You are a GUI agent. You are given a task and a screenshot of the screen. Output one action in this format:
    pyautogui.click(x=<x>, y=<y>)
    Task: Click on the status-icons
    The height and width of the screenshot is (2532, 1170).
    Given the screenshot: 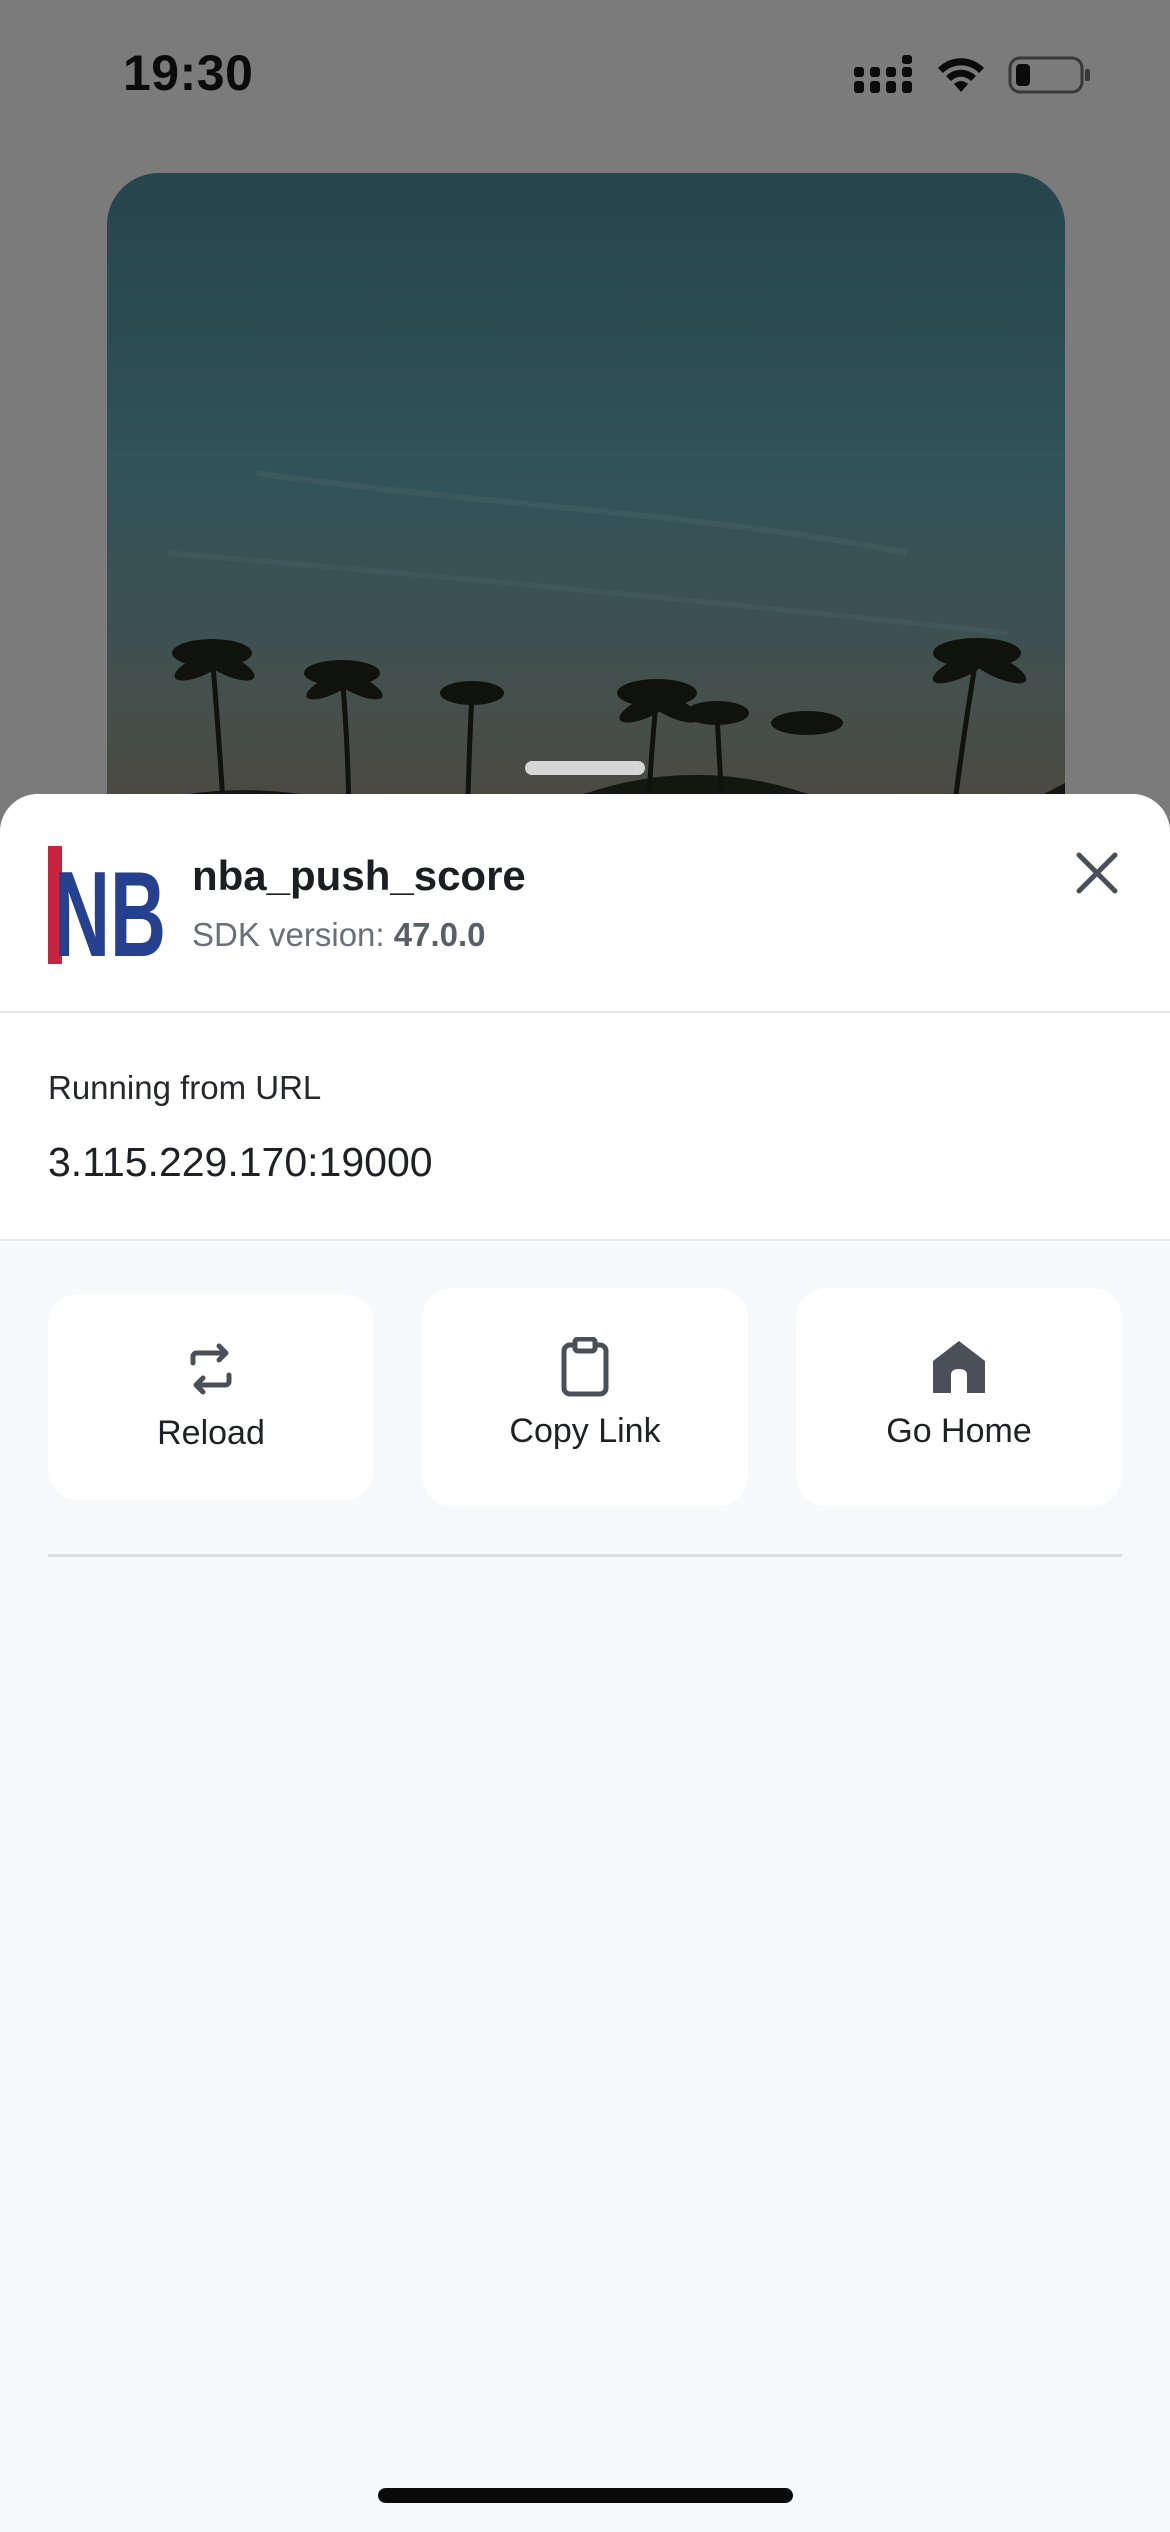 What is the action you would take?
    pyautogui.click(x=973, y=77)
    